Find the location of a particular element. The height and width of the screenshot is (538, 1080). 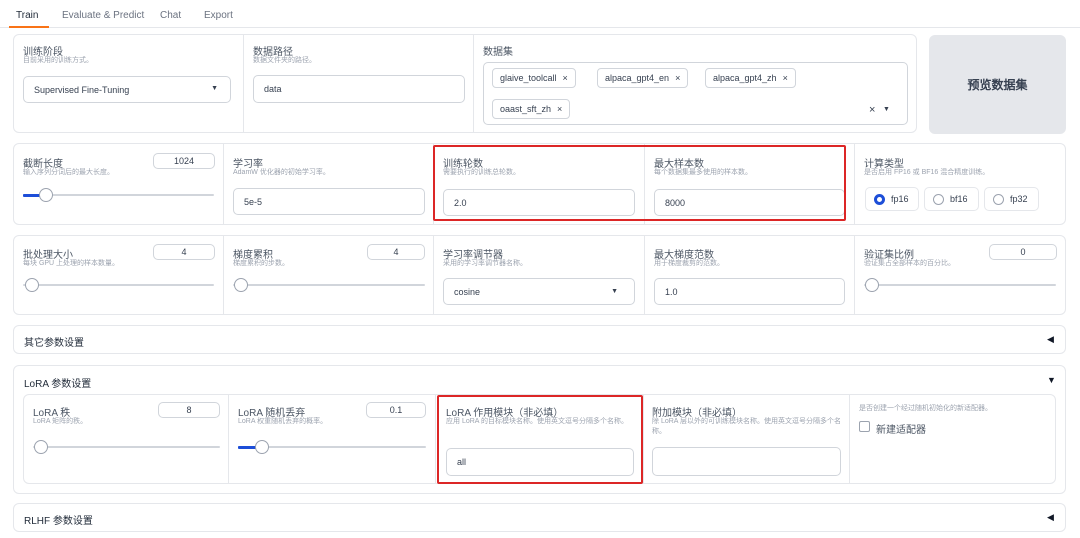

dataset-chip: alpaca_gpt4_en × is located at coordinates (643, 78).